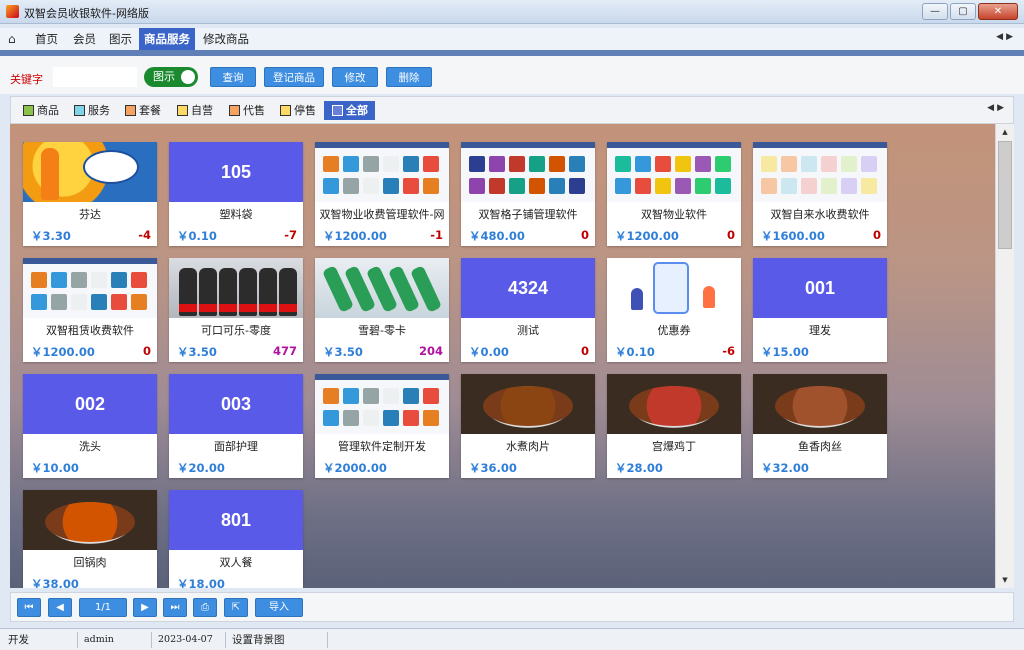 The height and width of the screenshot is (650, 1024). What do you see at coordinates (1005, 580) in the screenshot?
I see `scroll-down-icon: ▼` at bounding box center [1005, 580].